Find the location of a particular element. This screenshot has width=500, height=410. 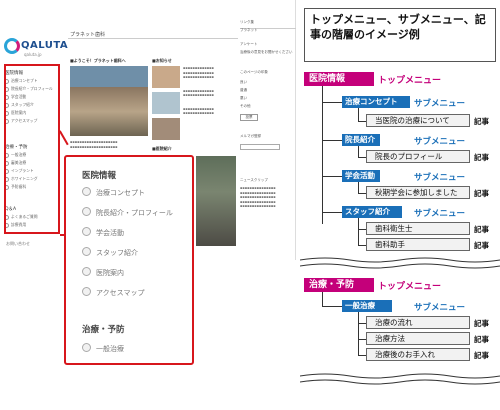

sidebar-highlight-box is located at coordinates (32, 149).